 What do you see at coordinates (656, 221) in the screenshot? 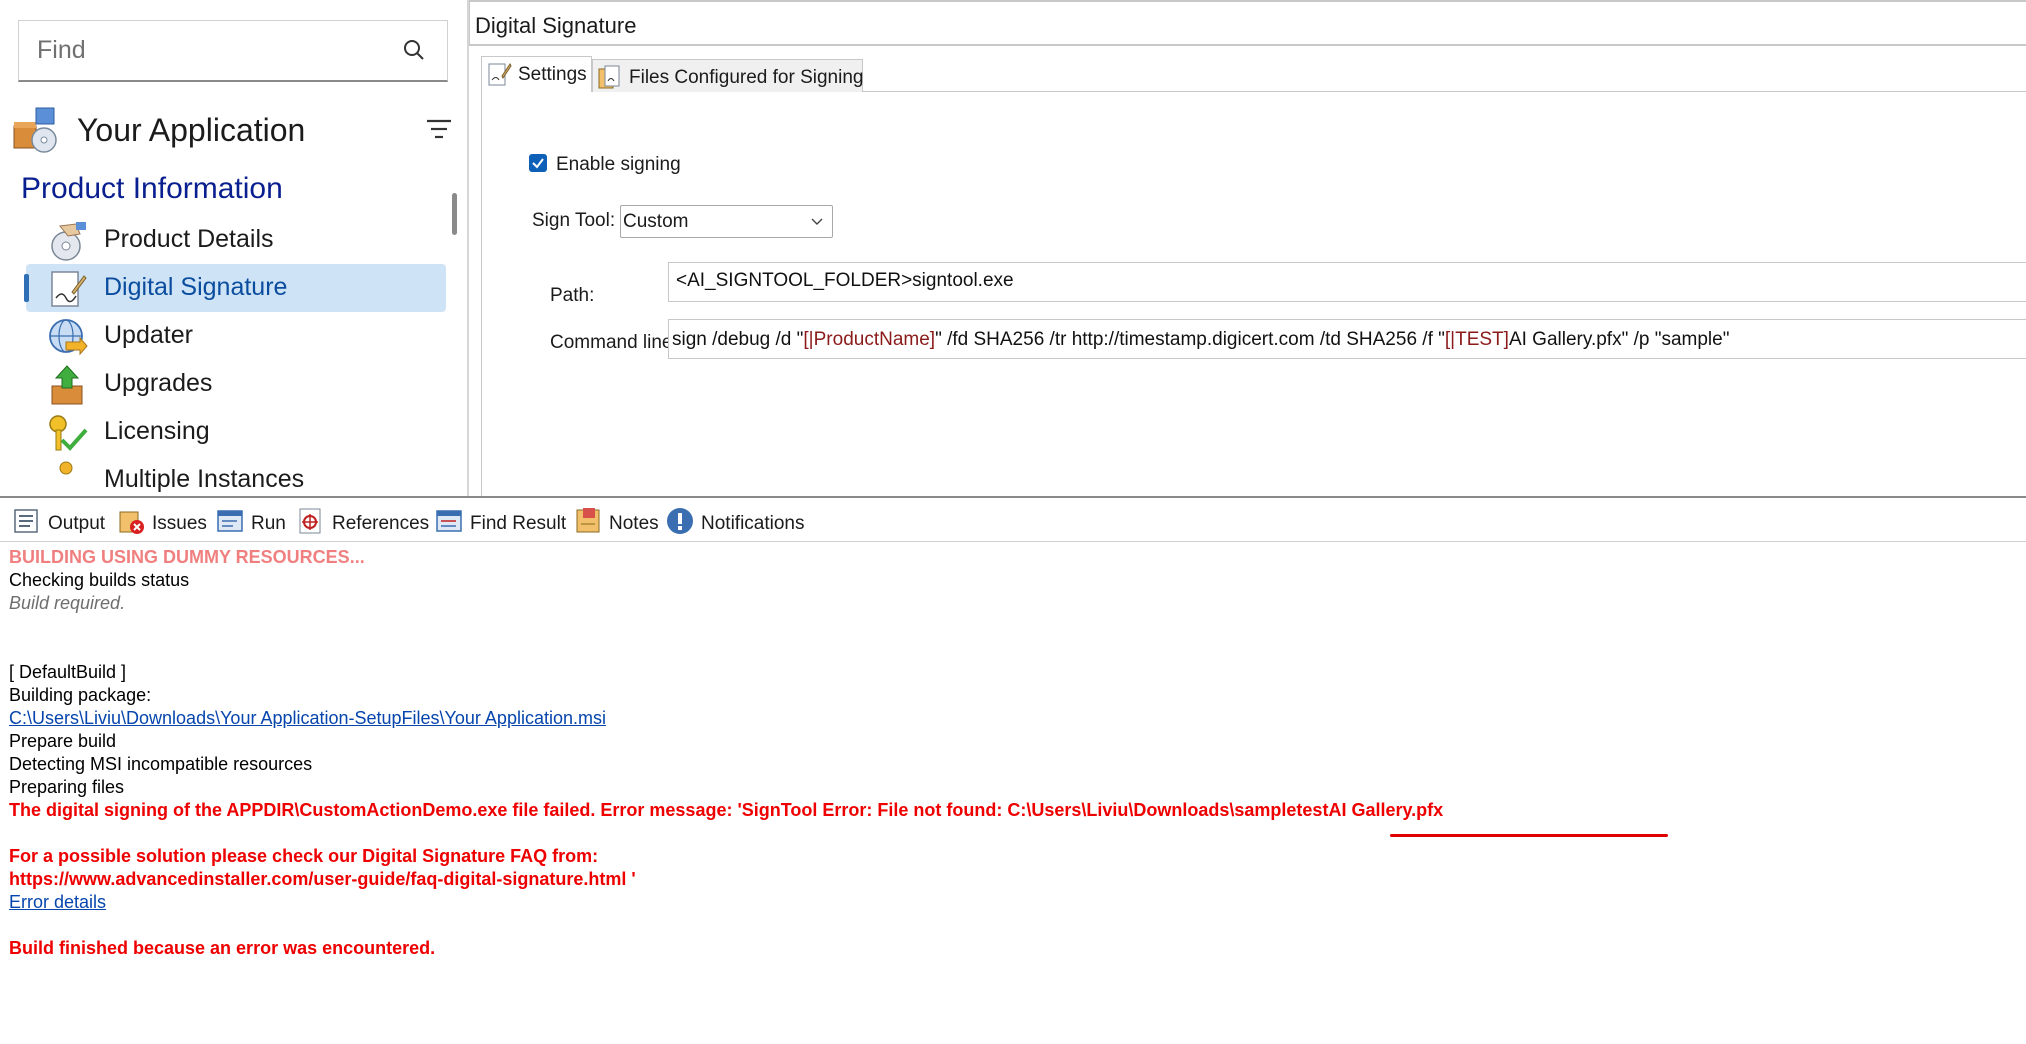
I see `sign-tool-value: Custom` at bounding box center [656, 221].